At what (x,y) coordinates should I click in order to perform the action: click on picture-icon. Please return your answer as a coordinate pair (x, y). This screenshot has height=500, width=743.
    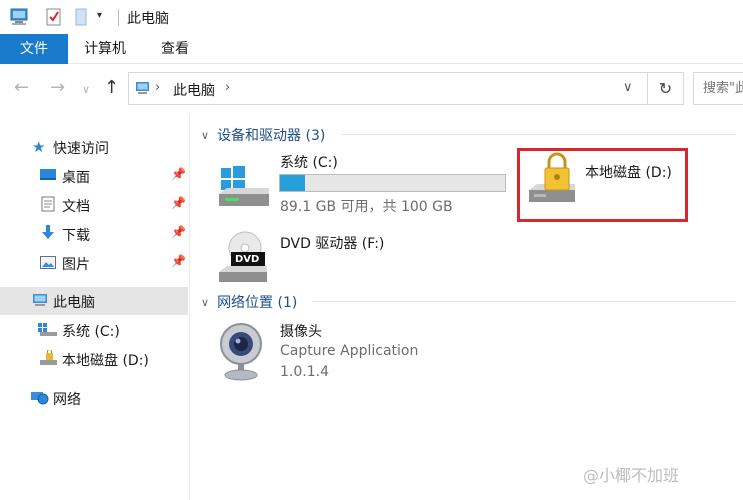
    Looking at the image, I should click on (48, 264).